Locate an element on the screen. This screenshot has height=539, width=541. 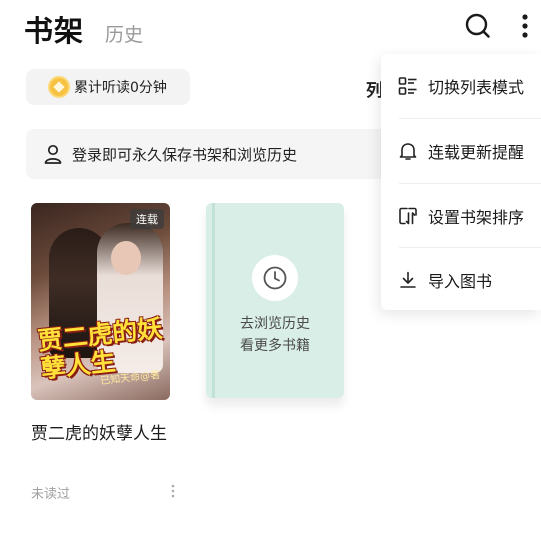
user-icon is located at coordinates (53, 154).